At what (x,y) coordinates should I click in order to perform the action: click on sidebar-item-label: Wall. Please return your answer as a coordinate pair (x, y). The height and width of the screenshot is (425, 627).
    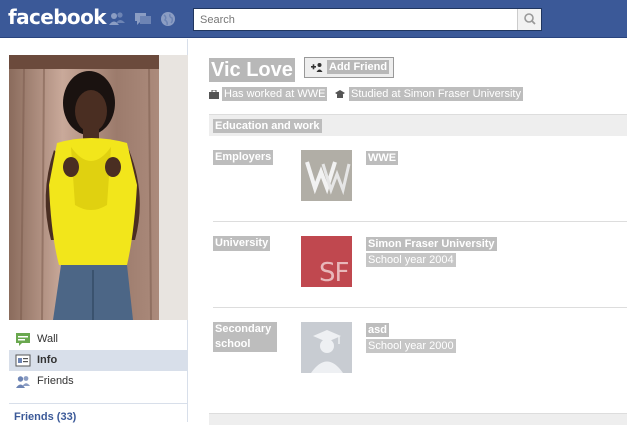
    Looking at the image, I should click on (47, 339).